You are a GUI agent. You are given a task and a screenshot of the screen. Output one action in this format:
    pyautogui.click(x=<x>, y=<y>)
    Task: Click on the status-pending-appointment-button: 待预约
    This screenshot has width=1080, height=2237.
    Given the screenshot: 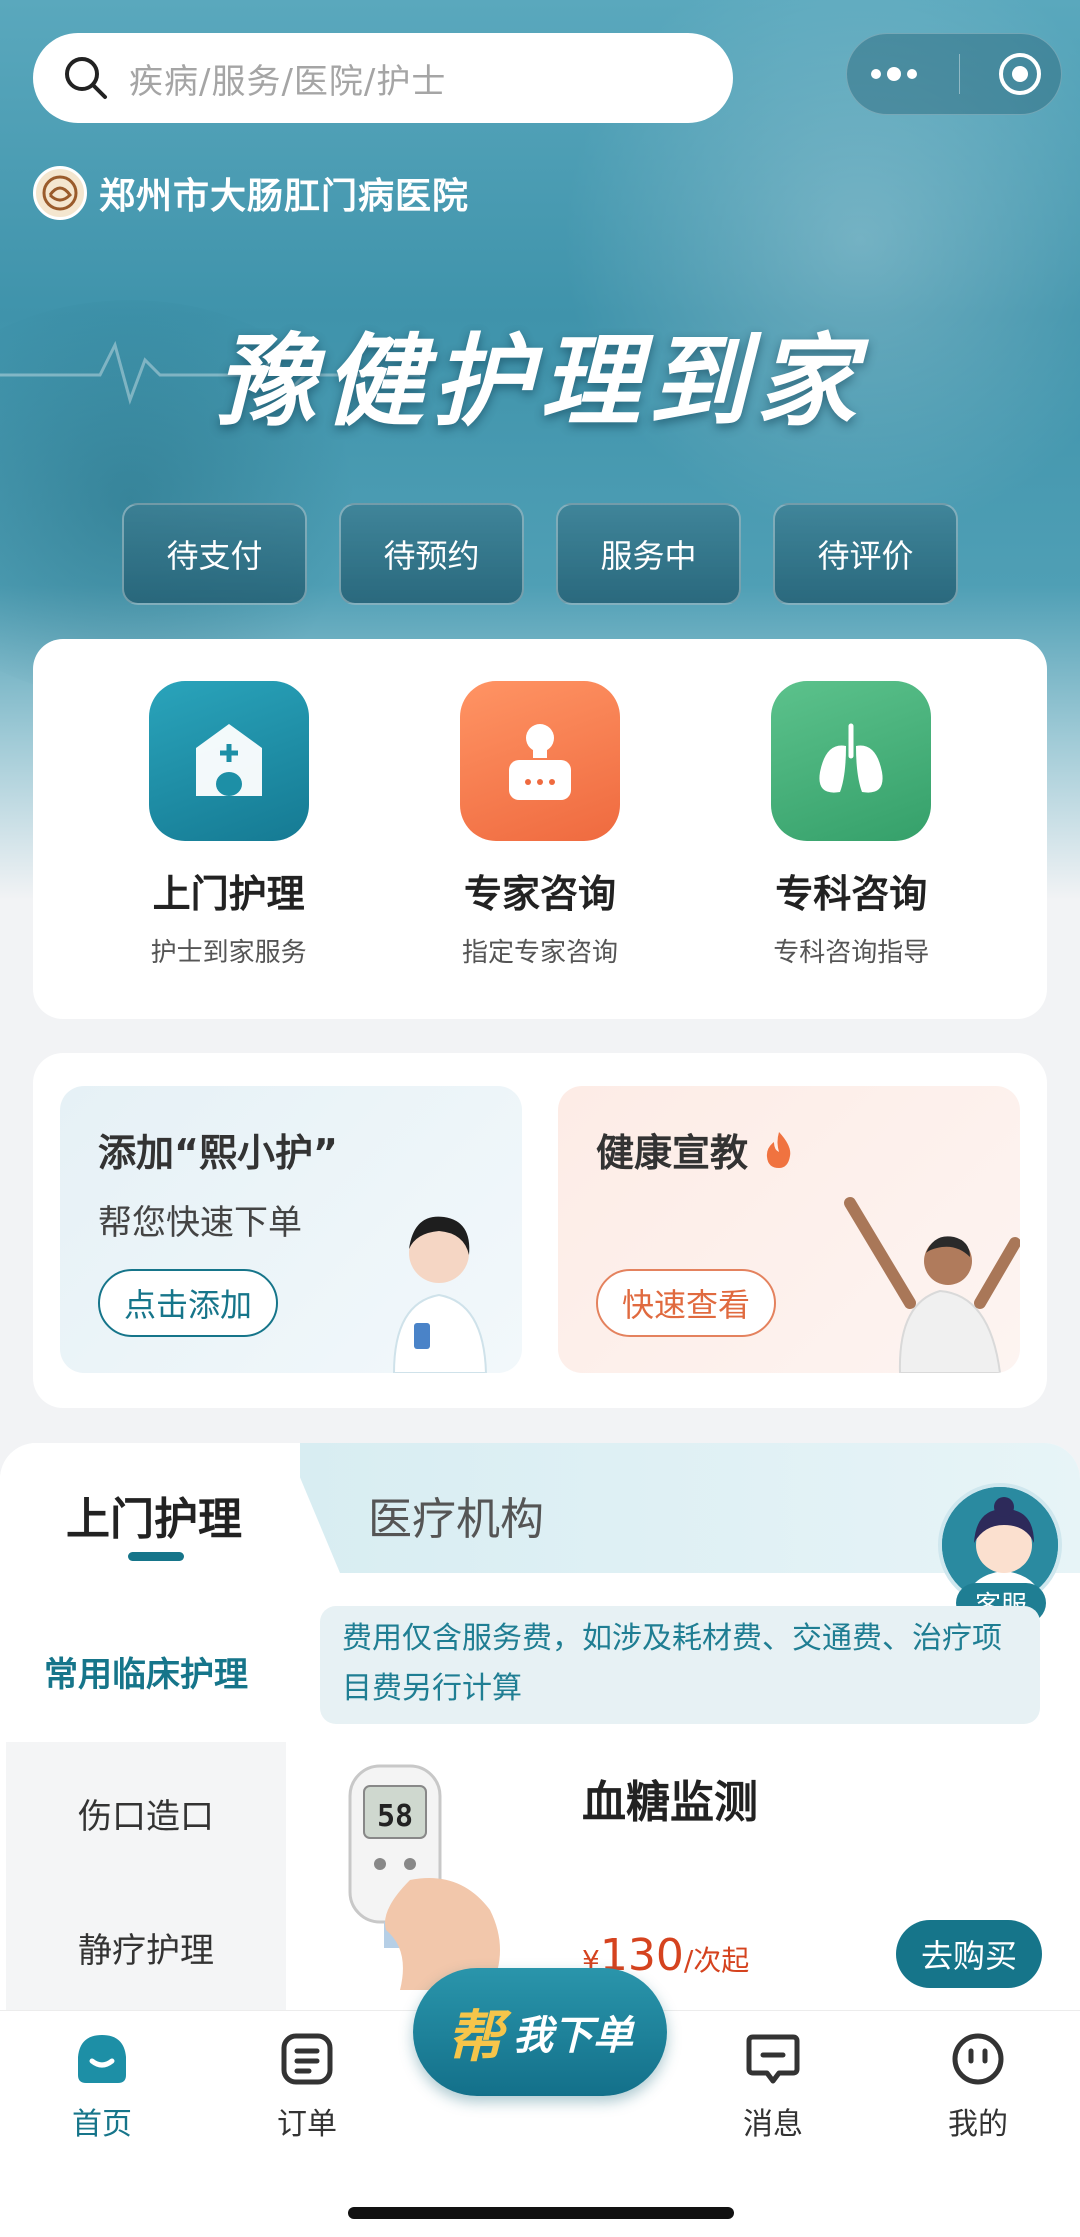 What is the action you would take?
    pyautogui.click(x=431, y=554)
    